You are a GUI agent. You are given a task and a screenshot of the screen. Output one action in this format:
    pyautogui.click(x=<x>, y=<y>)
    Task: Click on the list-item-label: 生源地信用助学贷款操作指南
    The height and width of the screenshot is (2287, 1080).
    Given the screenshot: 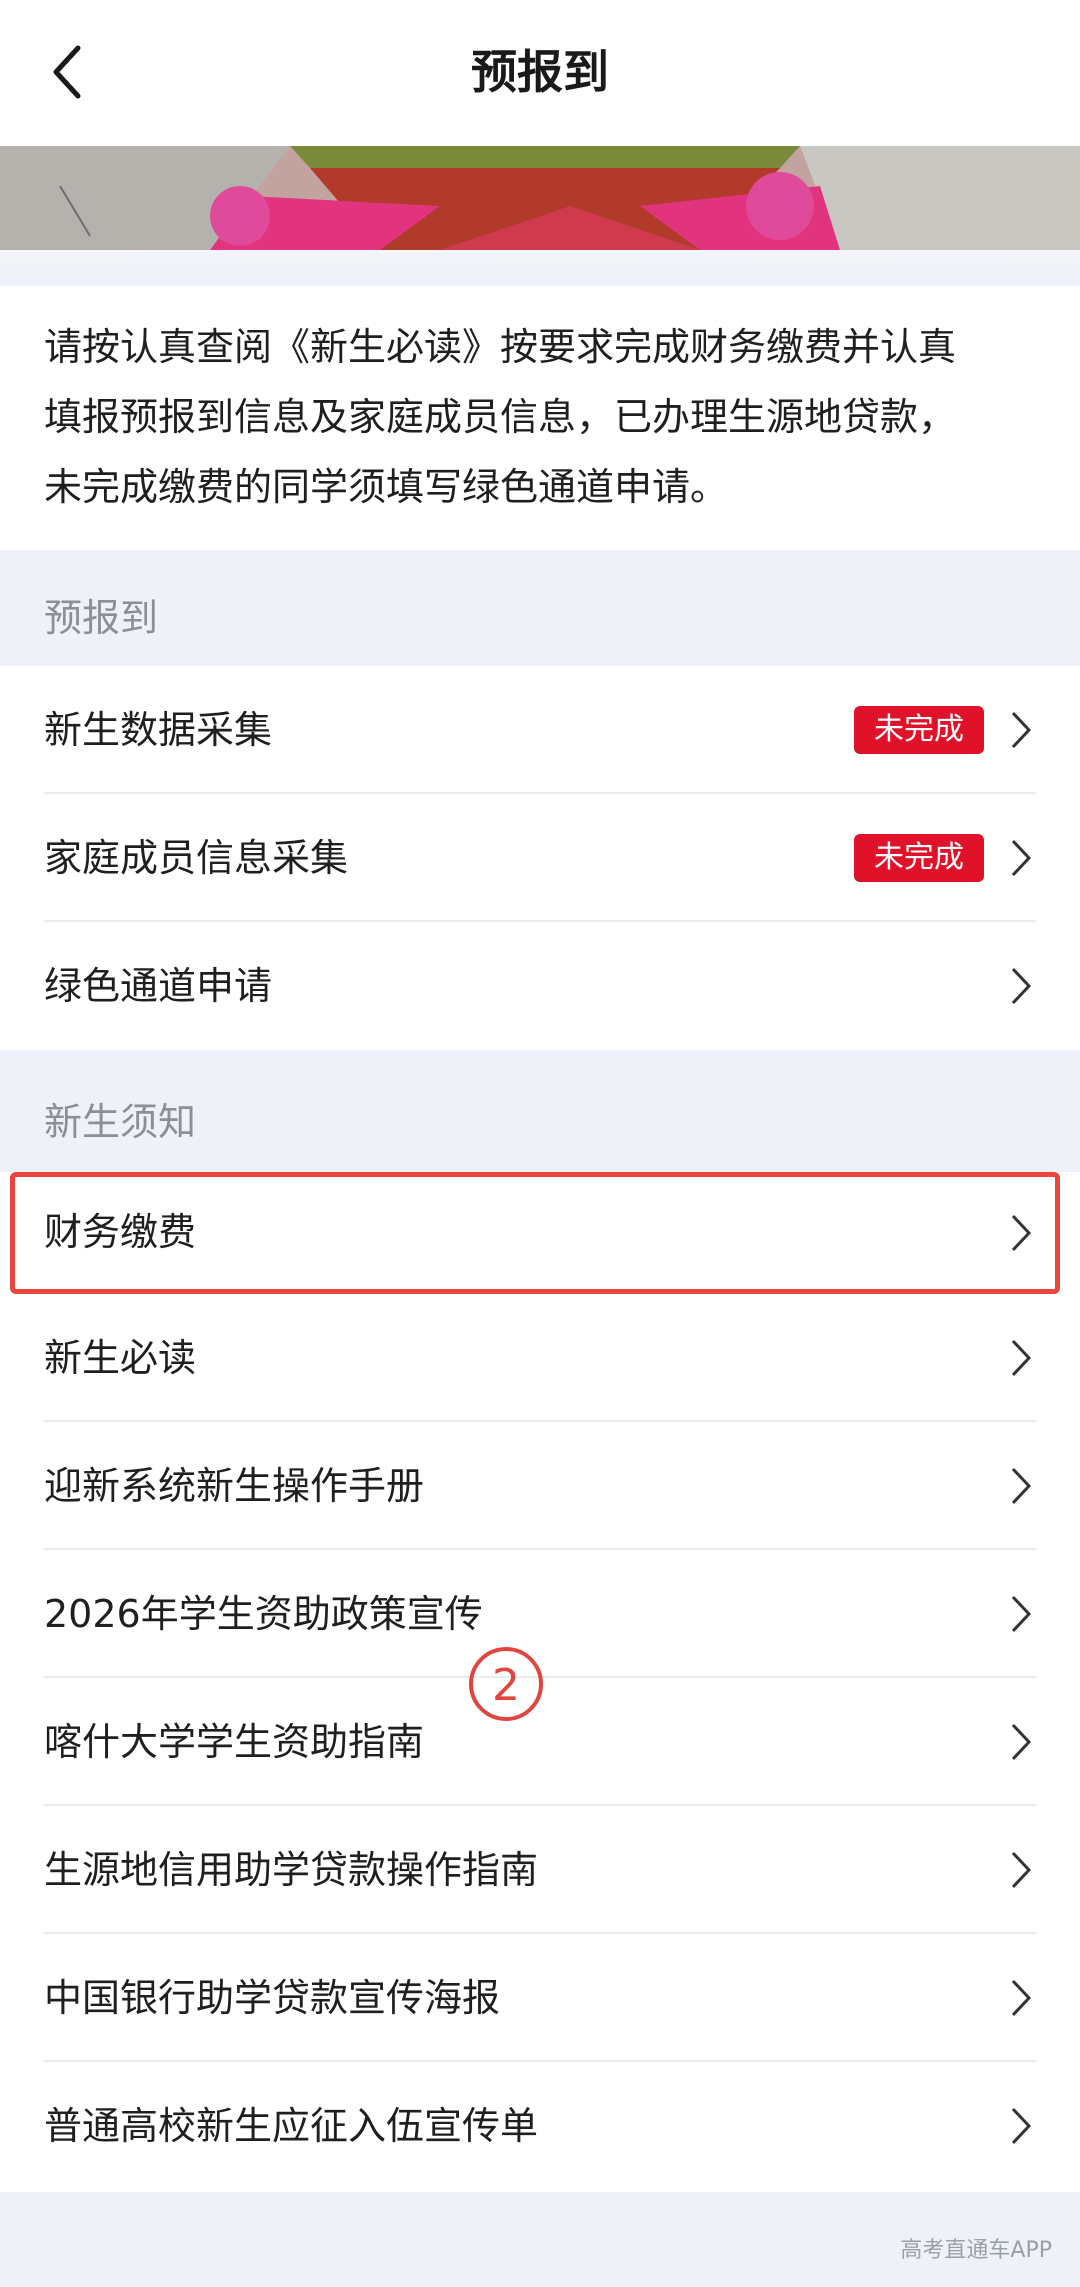 What is the action you would take?
    pyautogui.click(x=291, y=1870)
    